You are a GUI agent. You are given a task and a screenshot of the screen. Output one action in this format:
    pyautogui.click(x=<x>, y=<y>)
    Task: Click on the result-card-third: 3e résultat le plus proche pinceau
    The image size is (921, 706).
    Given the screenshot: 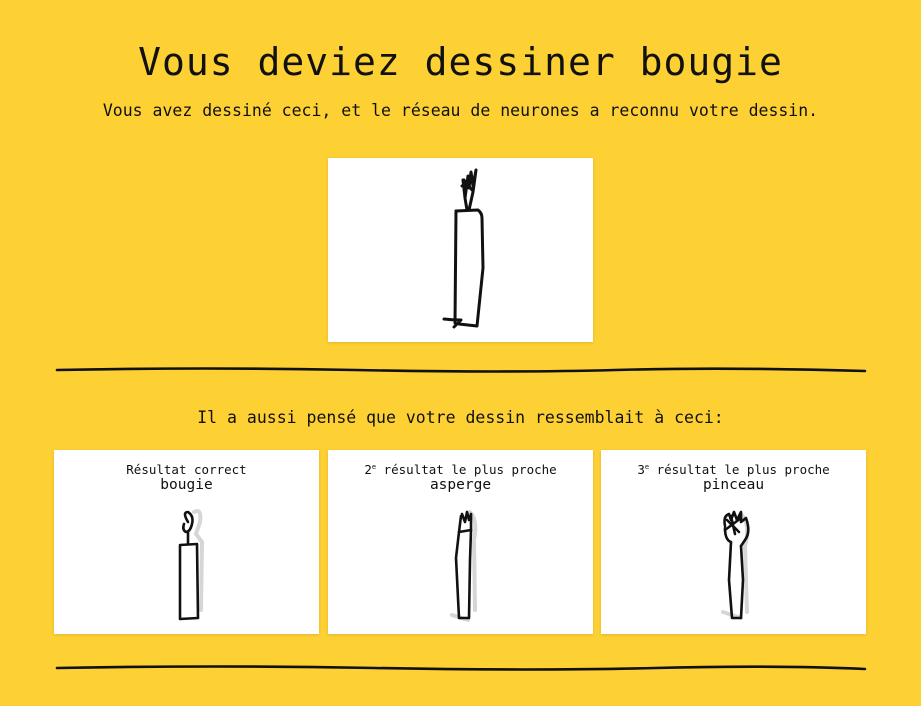 What is the action you would take?
    pyautogui.click(x=733, y=542)
    